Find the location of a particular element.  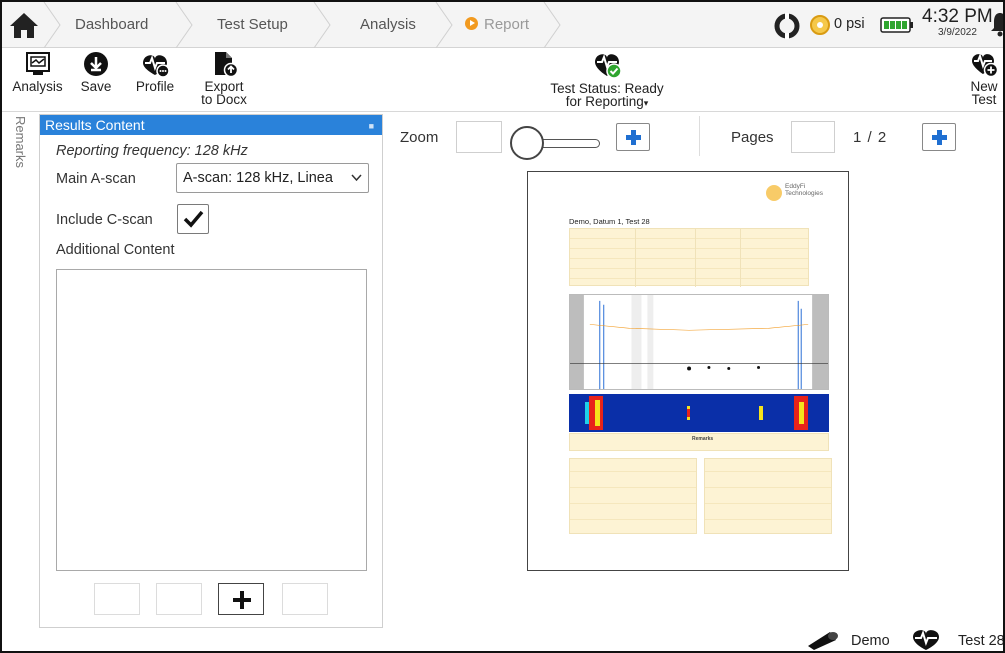

total-pages: 2 is located at coordinates (882, 137).